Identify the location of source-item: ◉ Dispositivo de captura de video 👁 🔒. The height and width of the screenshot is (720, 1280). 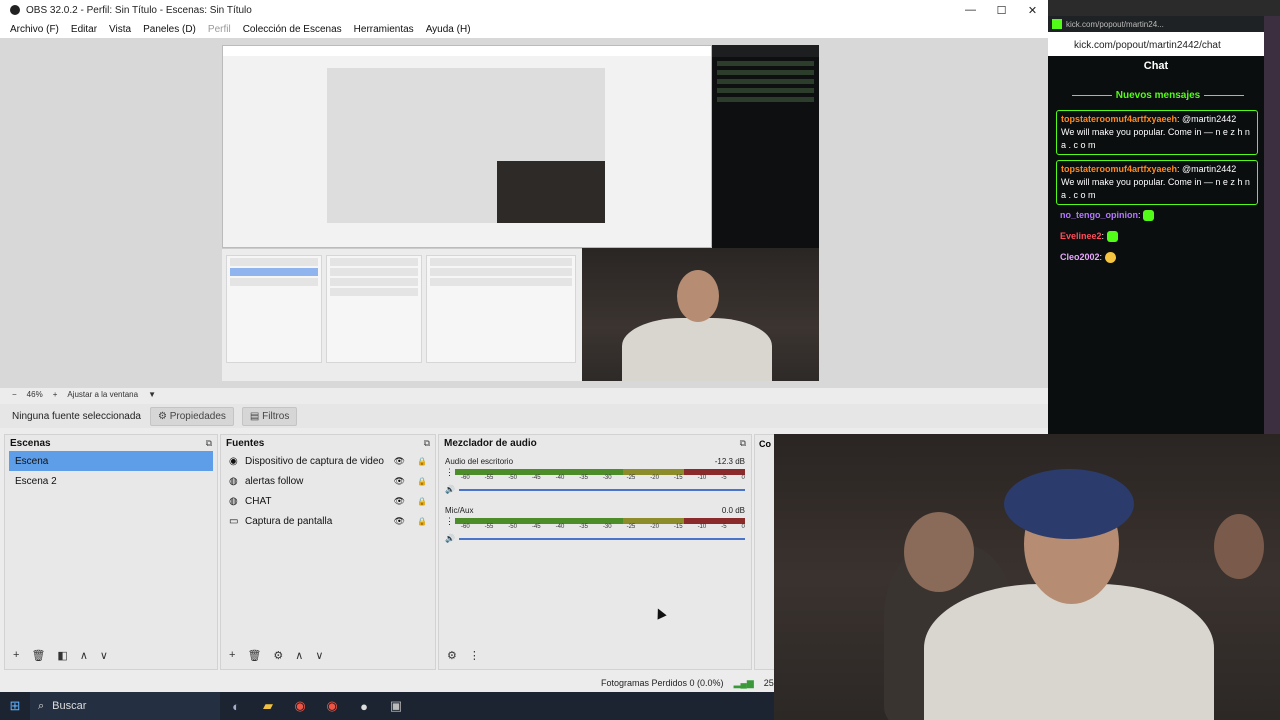
(328, 461).